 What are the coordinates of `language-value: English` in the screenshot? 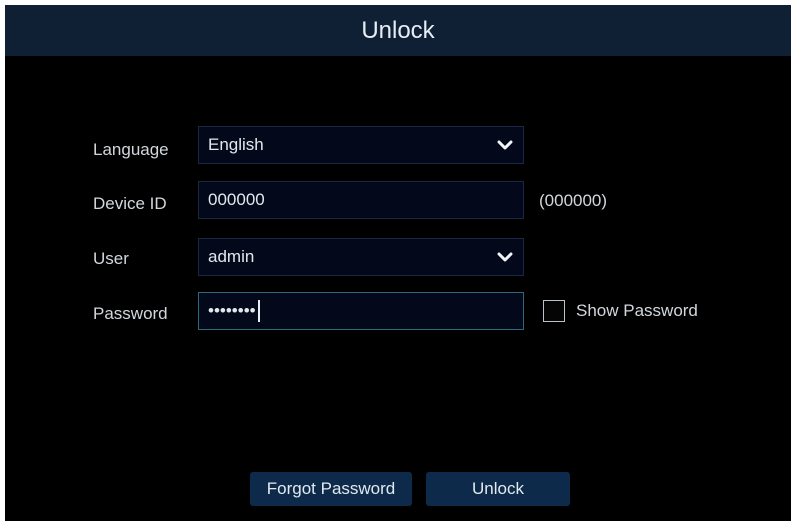 It's located at (236, 144).